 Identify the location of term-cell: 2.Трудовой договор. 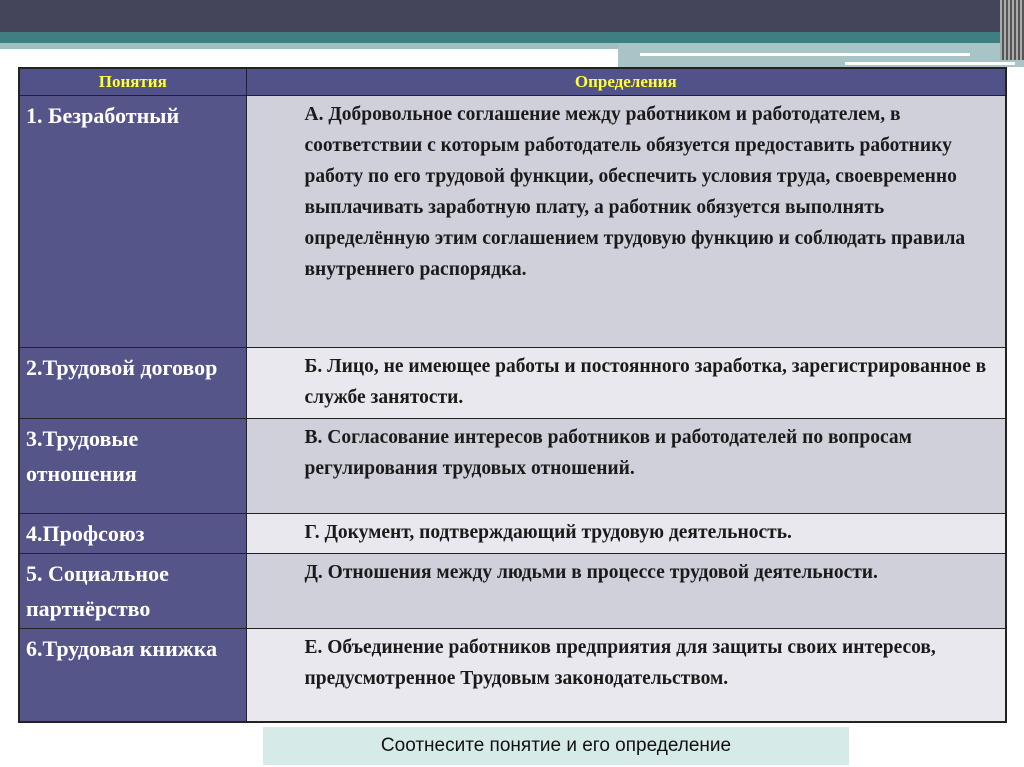
(132, 382).